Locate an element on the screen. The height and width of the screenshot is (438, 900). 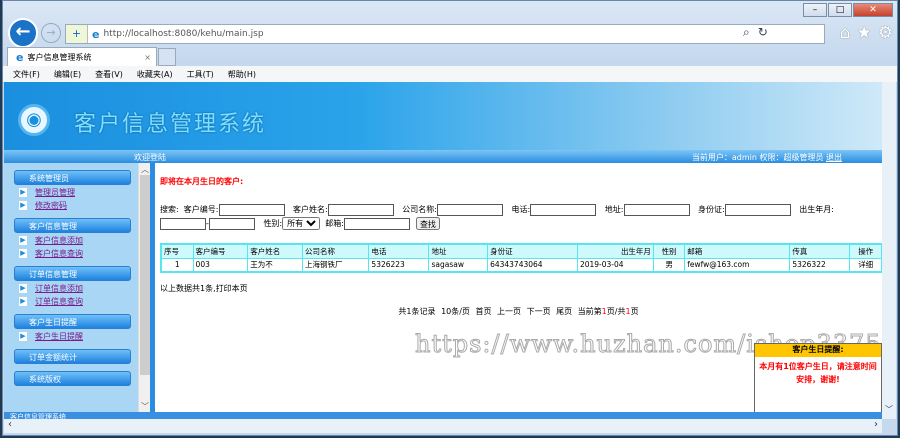
sidebar-link: ▶ 订单信息添加 is located at coordinates (78, 288).